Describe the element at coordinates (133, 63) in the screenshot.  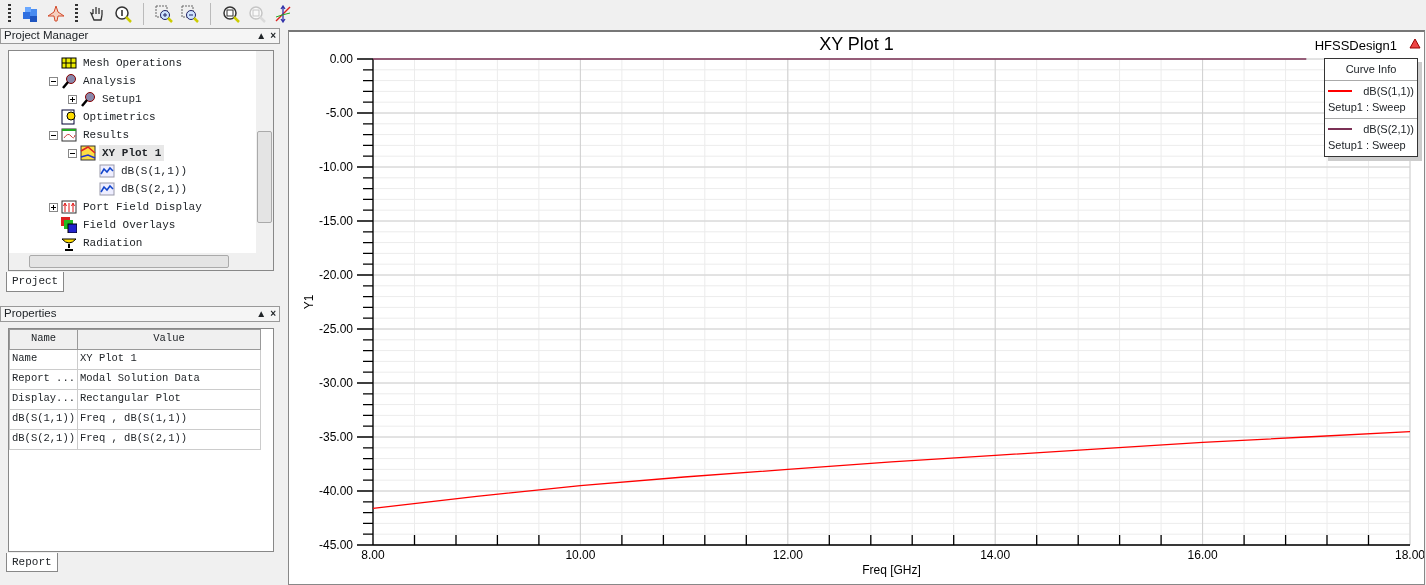
I see `tree-item: Mesh Operations` at that location.